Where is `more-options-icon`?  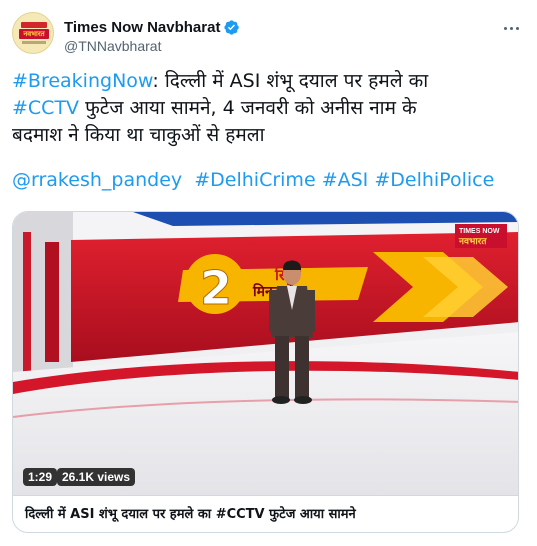
more-options-icon is located at coordinates (511, 28).